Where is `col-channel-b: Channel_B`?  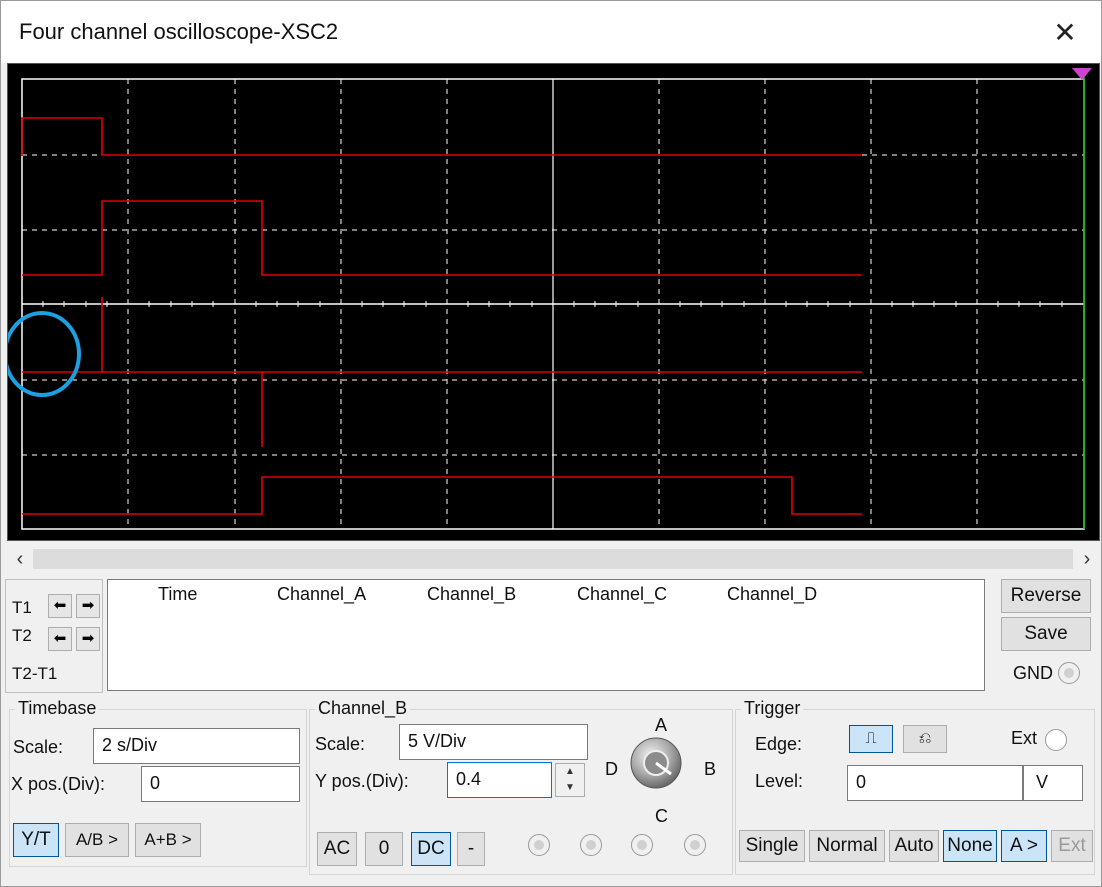 col-channel-b: Channel_B is located at coordinates (472, 594).